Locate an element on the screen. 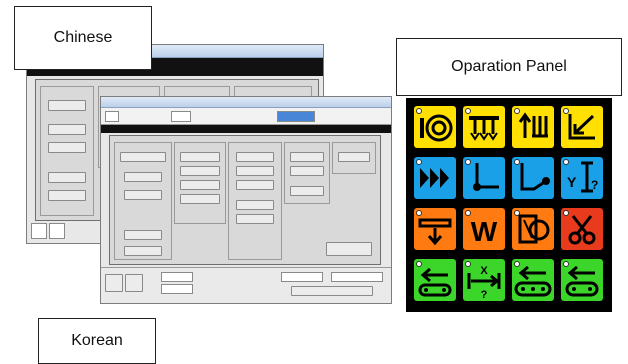 This screenshot has height=364, width=628. svg-text: Y is located at coordinates (572, 182).